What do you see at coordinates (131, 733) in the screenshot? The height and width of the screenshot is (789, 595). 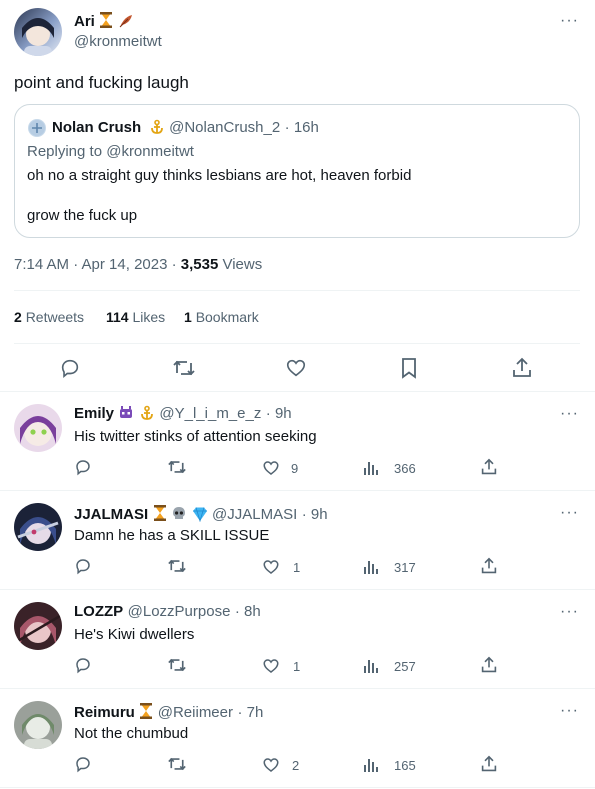 I see `reply-text: Not the chumbud` at bounding box center [131, 733].